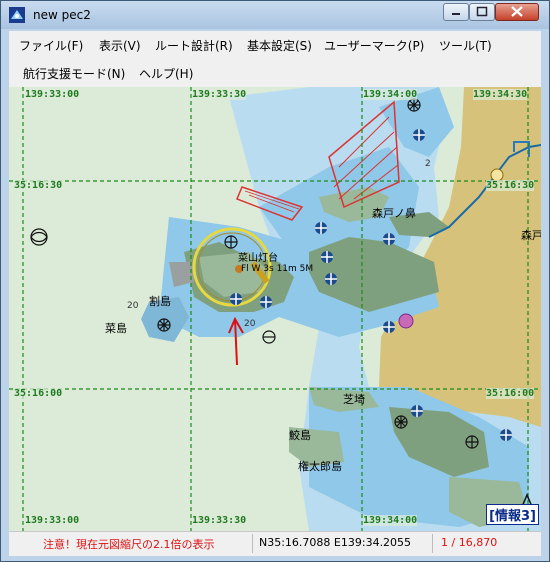 The image size is (550, 562). What do you see at coordinates (510, 185) in the screenshot?
I see `grid-label-lat-right-1: 35:16:30` at bounding box center [510, 185].